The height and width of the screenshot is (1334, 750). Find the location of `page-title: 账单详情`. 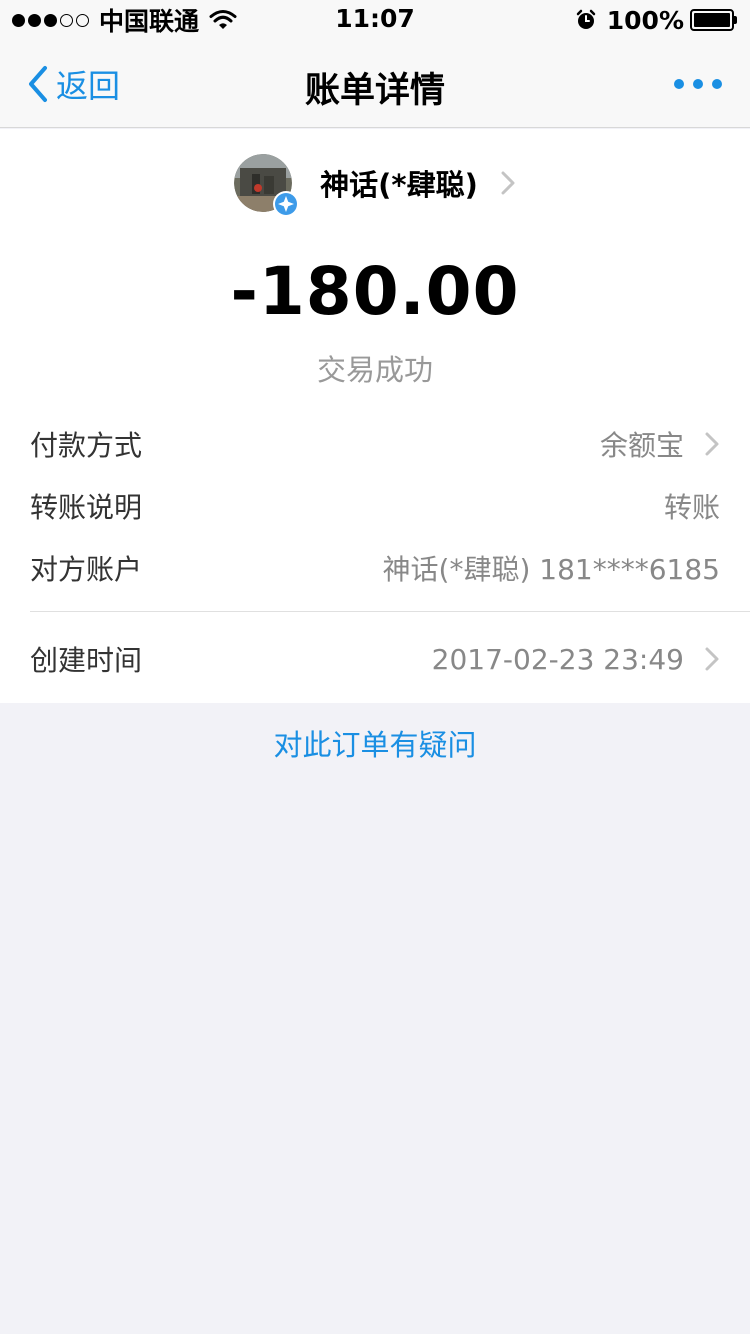

page-title: 账单详情 is located at coordinates (374, 91).